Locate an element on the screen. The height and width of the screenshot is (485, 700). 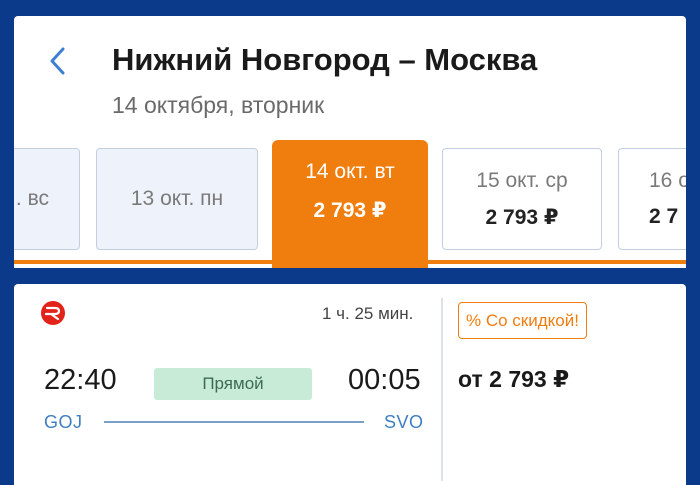
date-card-16: 16 о 2 7 is located at coordinates (652, 199).